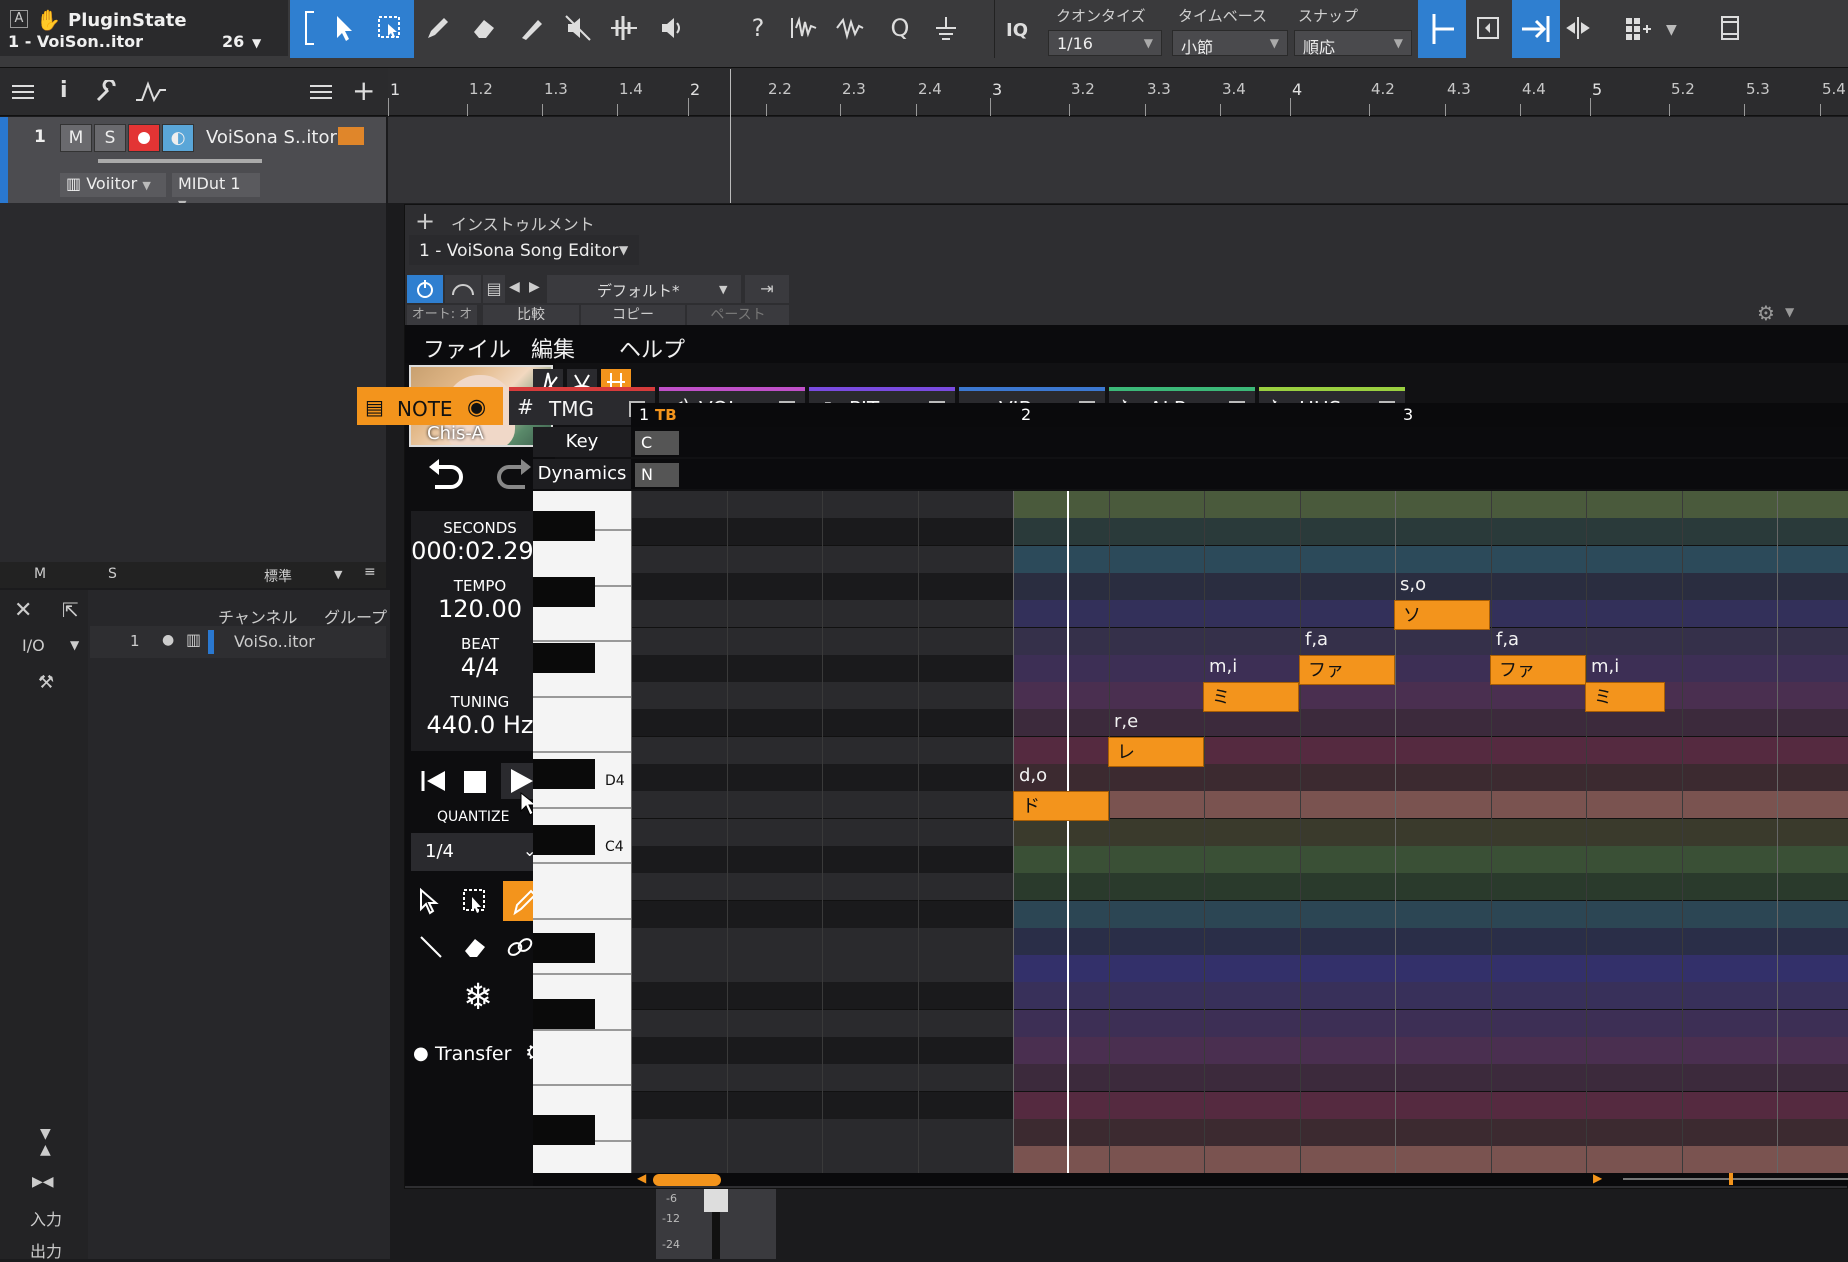 This screenshot has height=1262, width=1848. I want to click on menu-edit: 編集, so click(553, 348).